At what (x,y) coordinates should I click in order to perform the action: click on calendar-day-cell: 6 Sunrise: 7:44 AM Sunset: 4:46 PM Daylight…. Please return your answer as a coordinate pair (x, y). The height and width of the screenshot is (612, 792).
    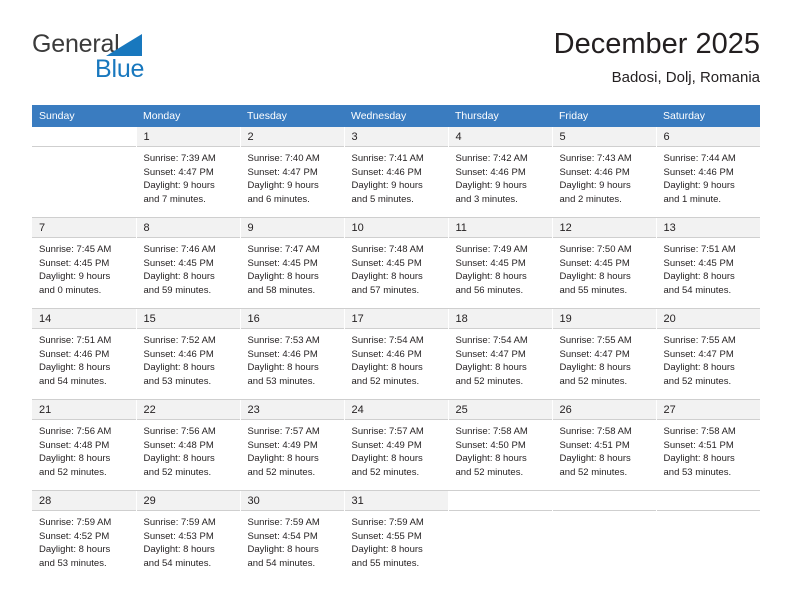
    Looking at the image, I should click on (708, 172).